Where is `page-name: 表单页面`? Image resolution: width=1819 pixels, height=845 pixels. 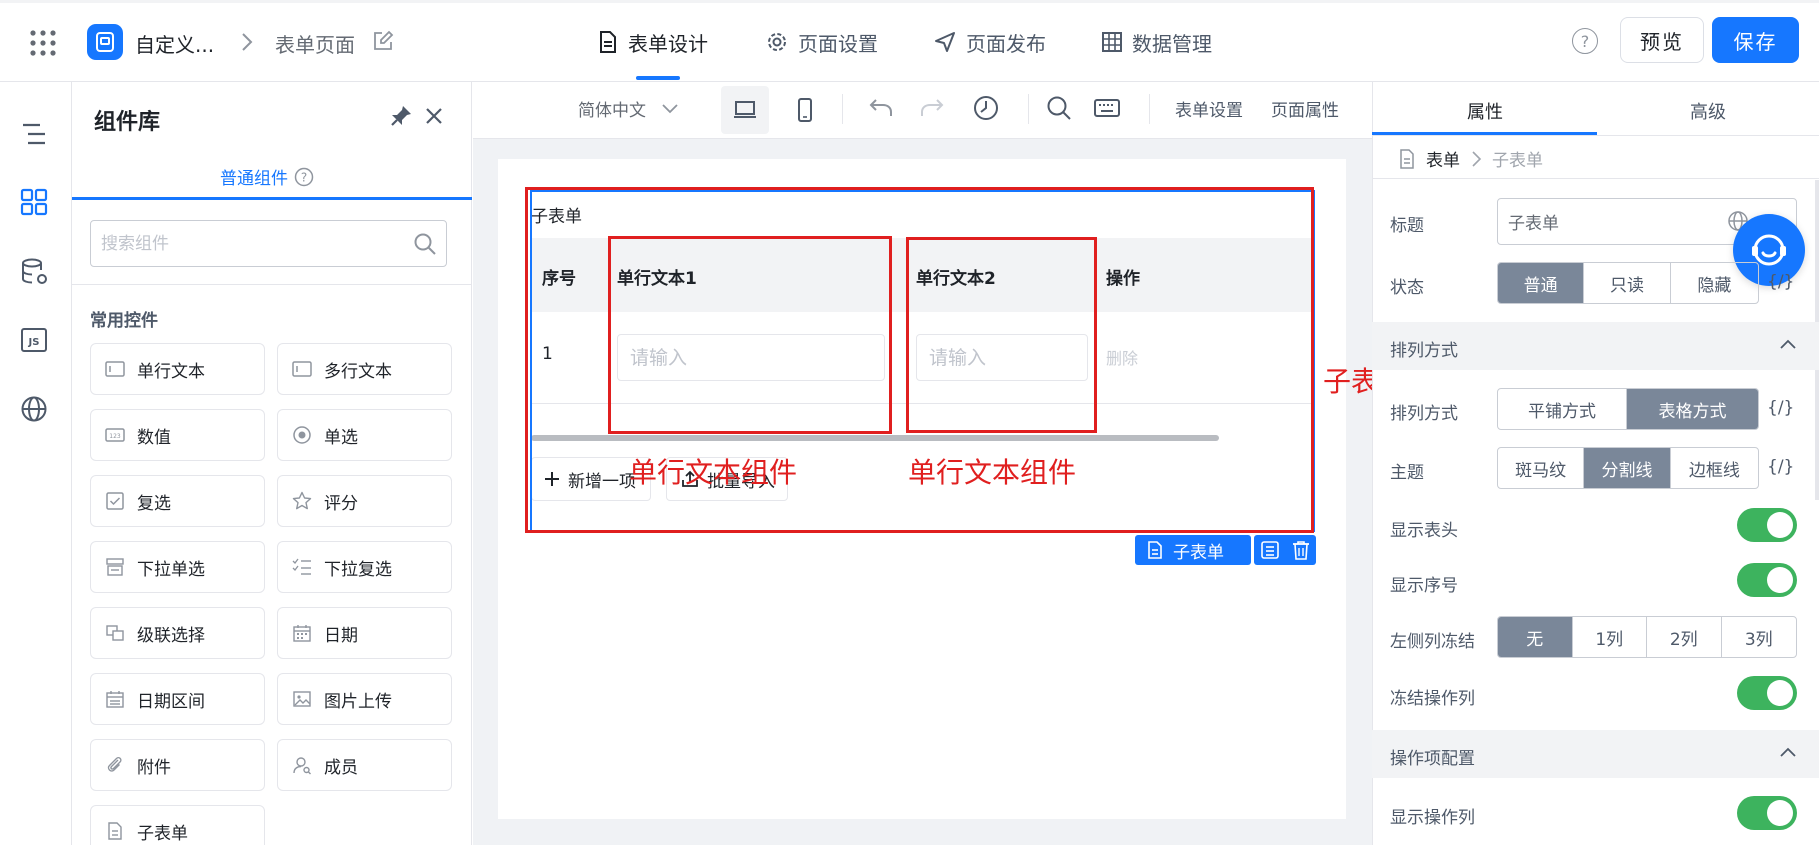
page-name: 表单页面 is located at coordinates (315, 43).